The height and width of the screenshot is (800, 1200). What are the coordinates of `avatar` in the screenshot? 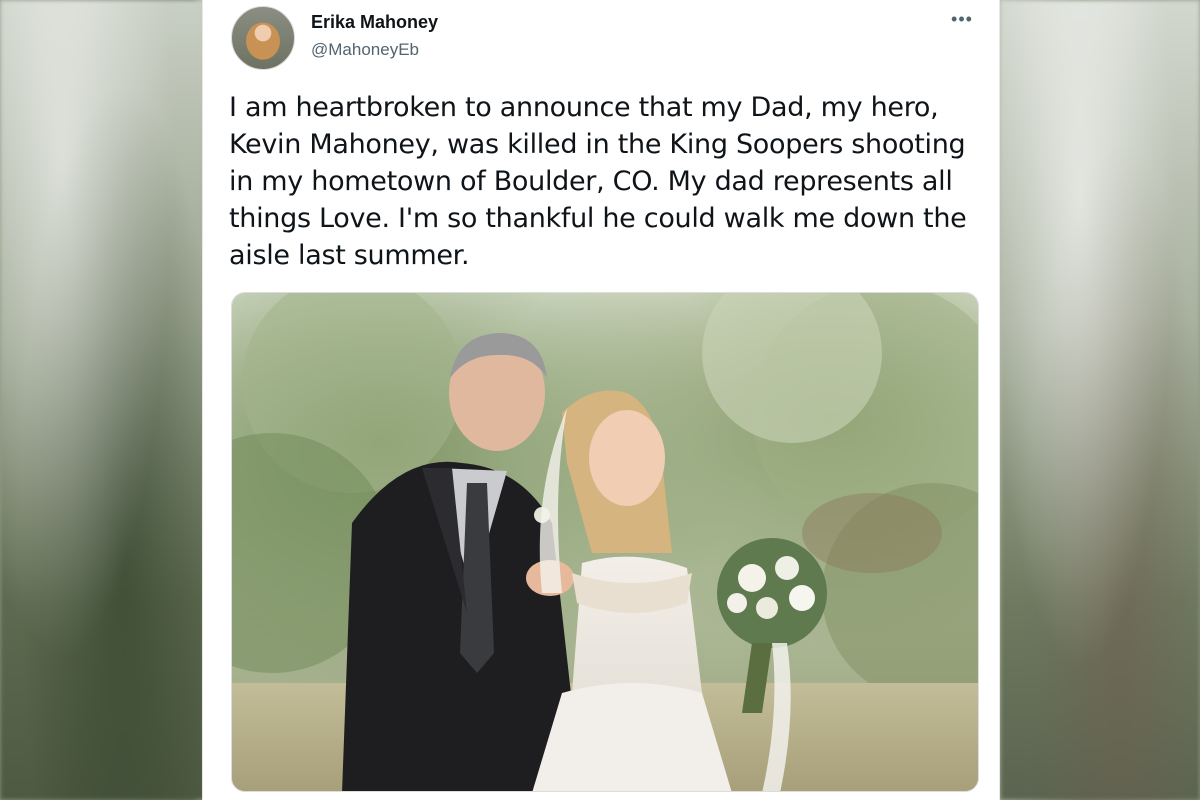 It's located at (263, 38).